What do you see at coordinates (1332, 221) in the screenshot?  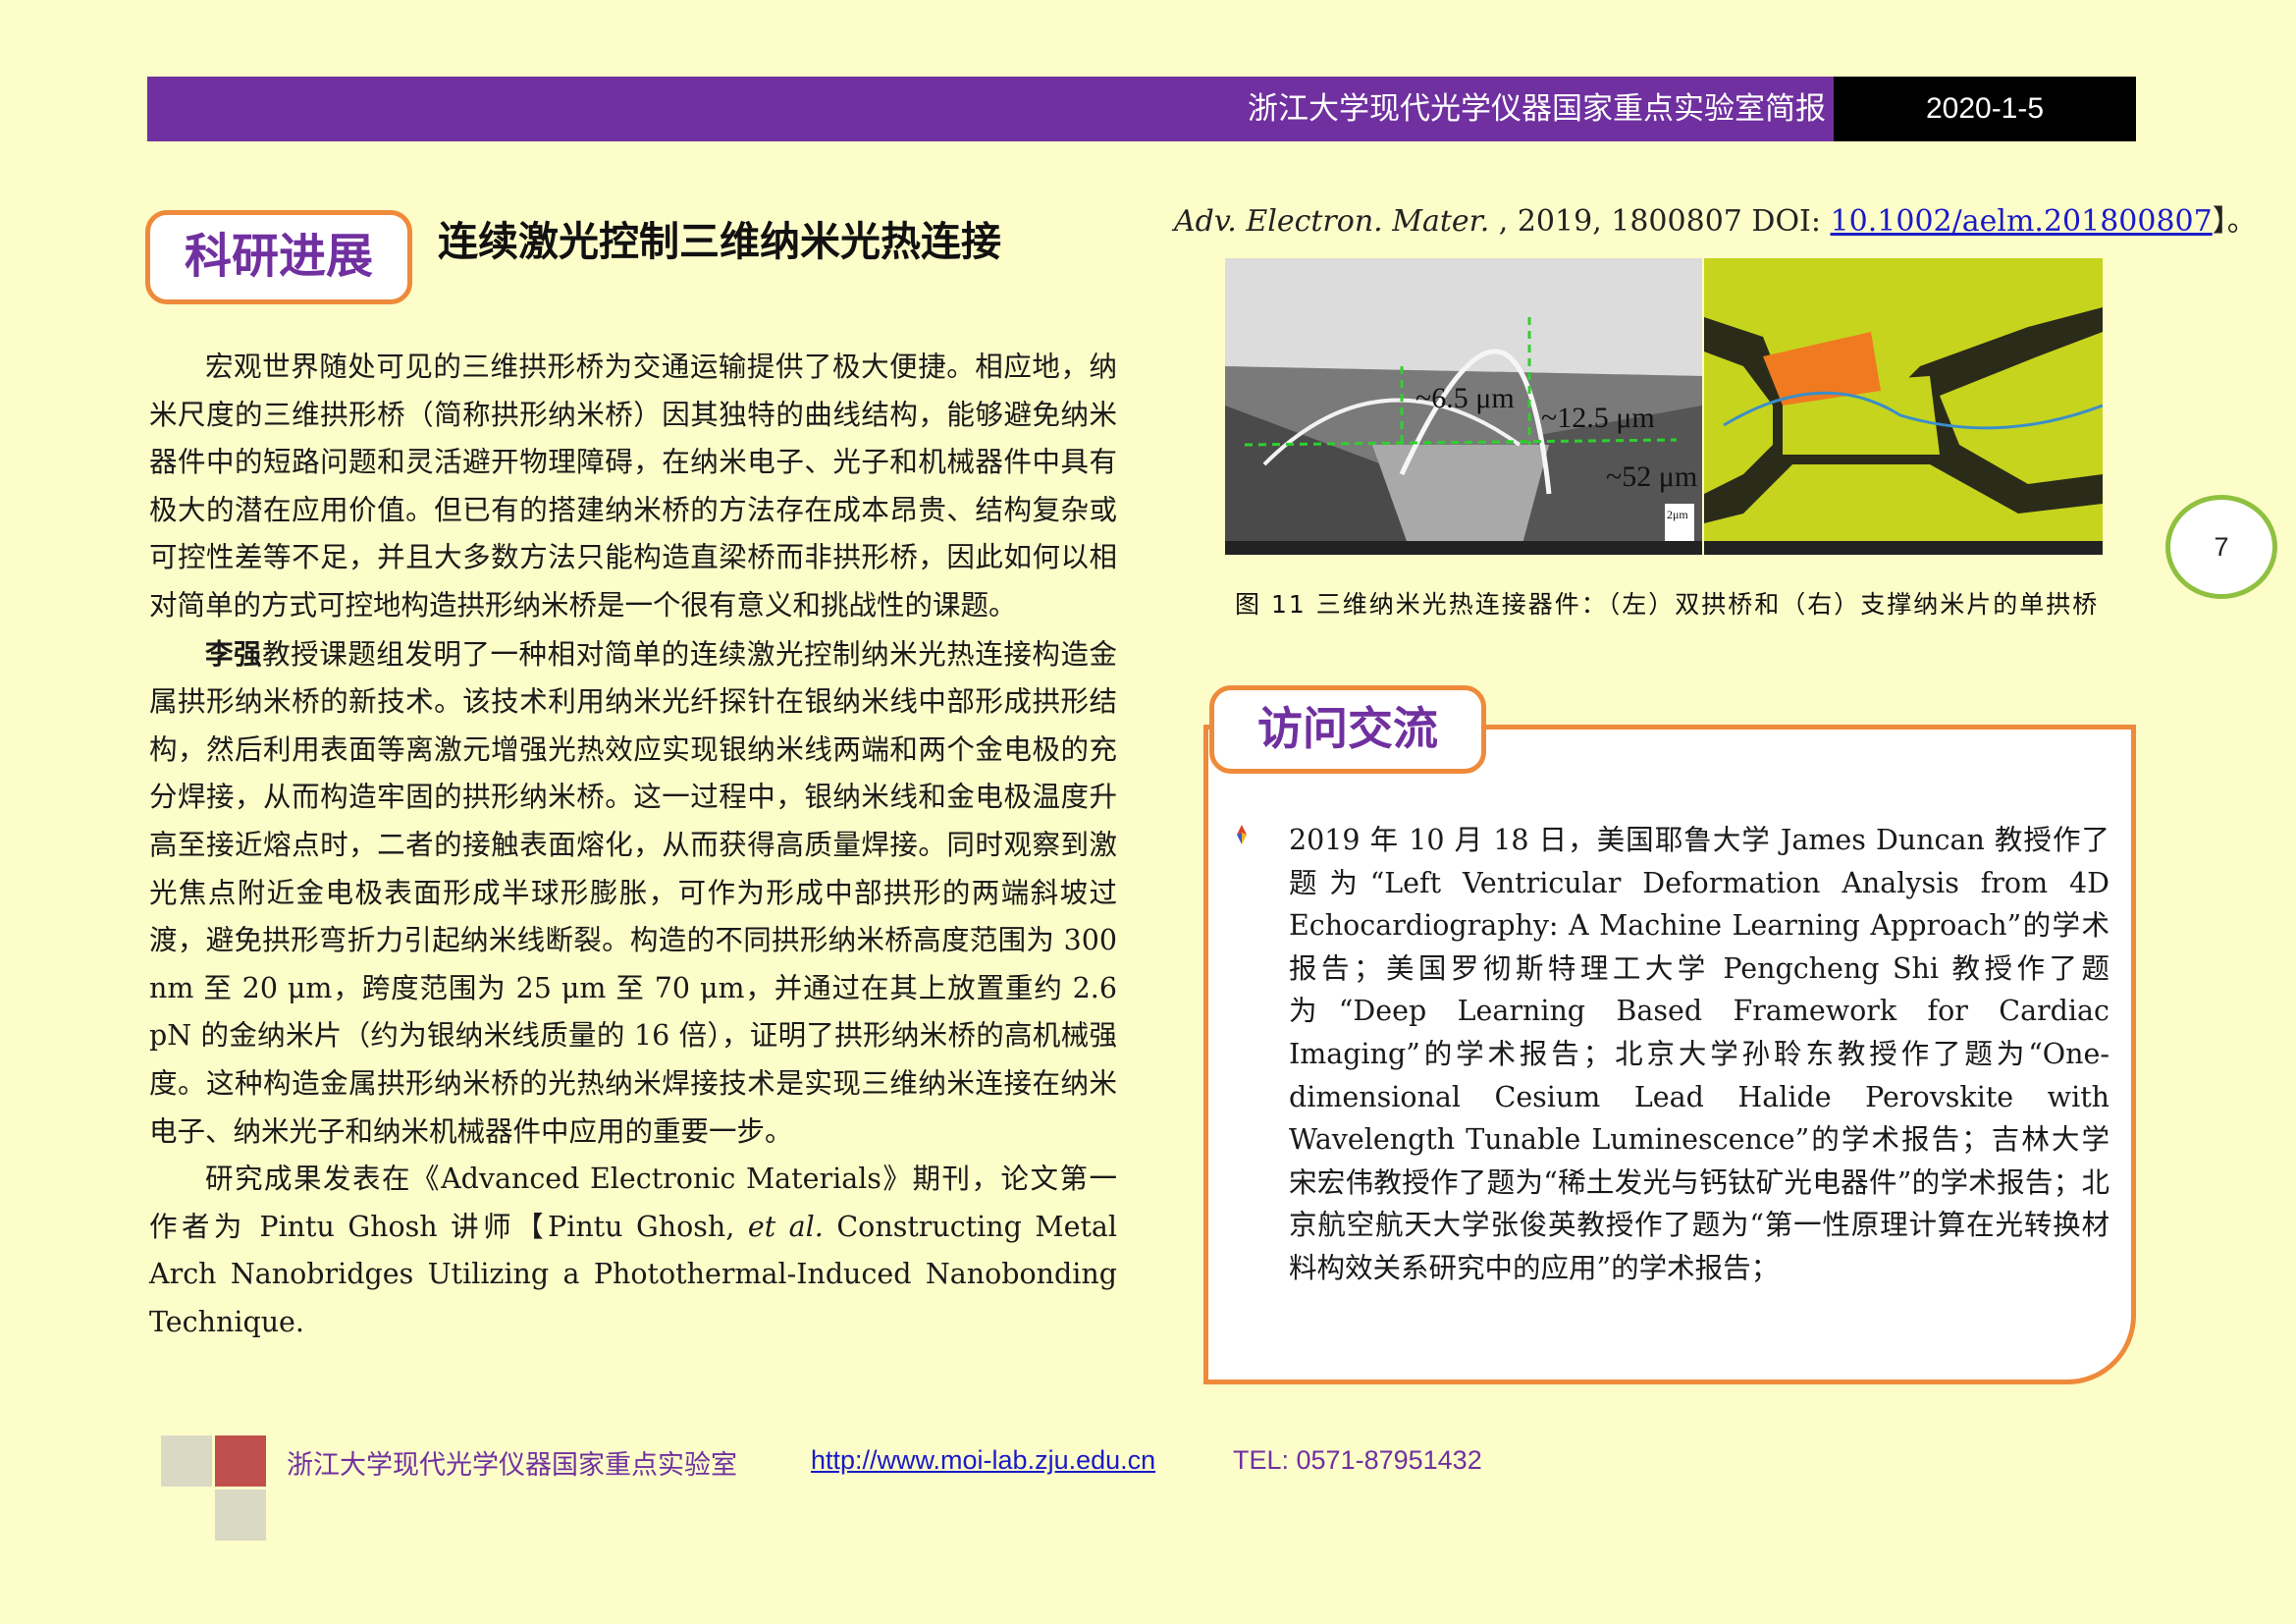 I see `citation-journal: Adv. Electron. Mater.` at bounding box center [1332, 221].